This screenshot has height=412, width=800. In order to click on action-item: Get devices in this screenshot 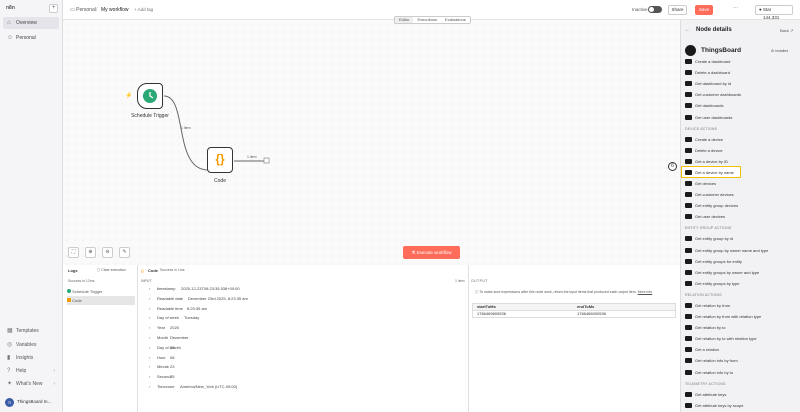, I will do `click(735, 183)`.